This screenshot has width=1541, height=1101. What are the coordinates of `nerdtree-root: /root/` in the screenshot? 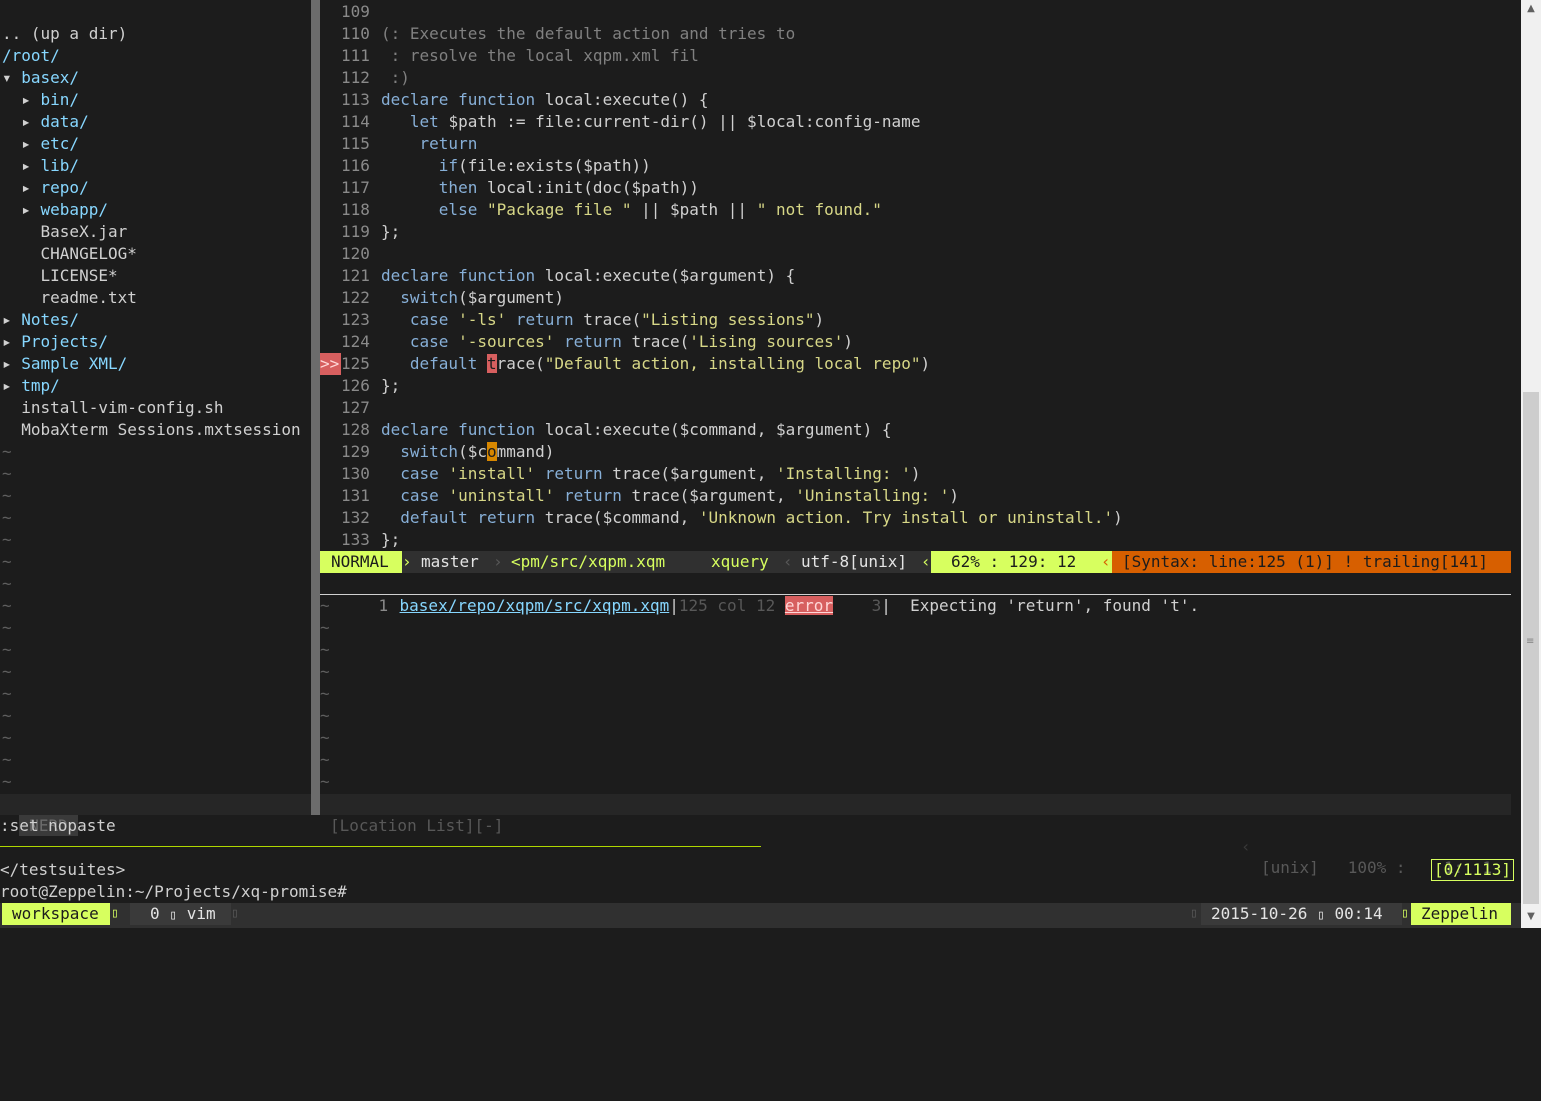 It's located at (31, 56).